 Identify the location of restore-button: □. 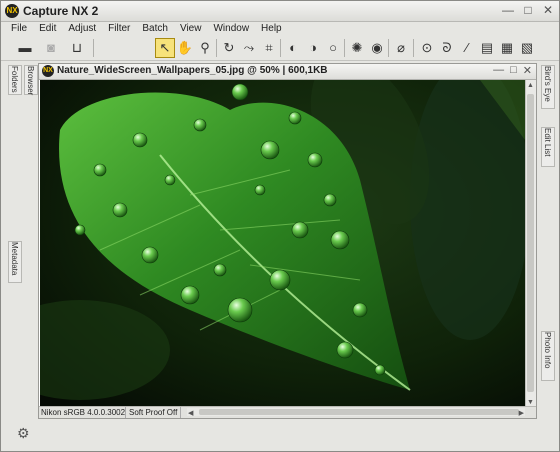
(528, 10).